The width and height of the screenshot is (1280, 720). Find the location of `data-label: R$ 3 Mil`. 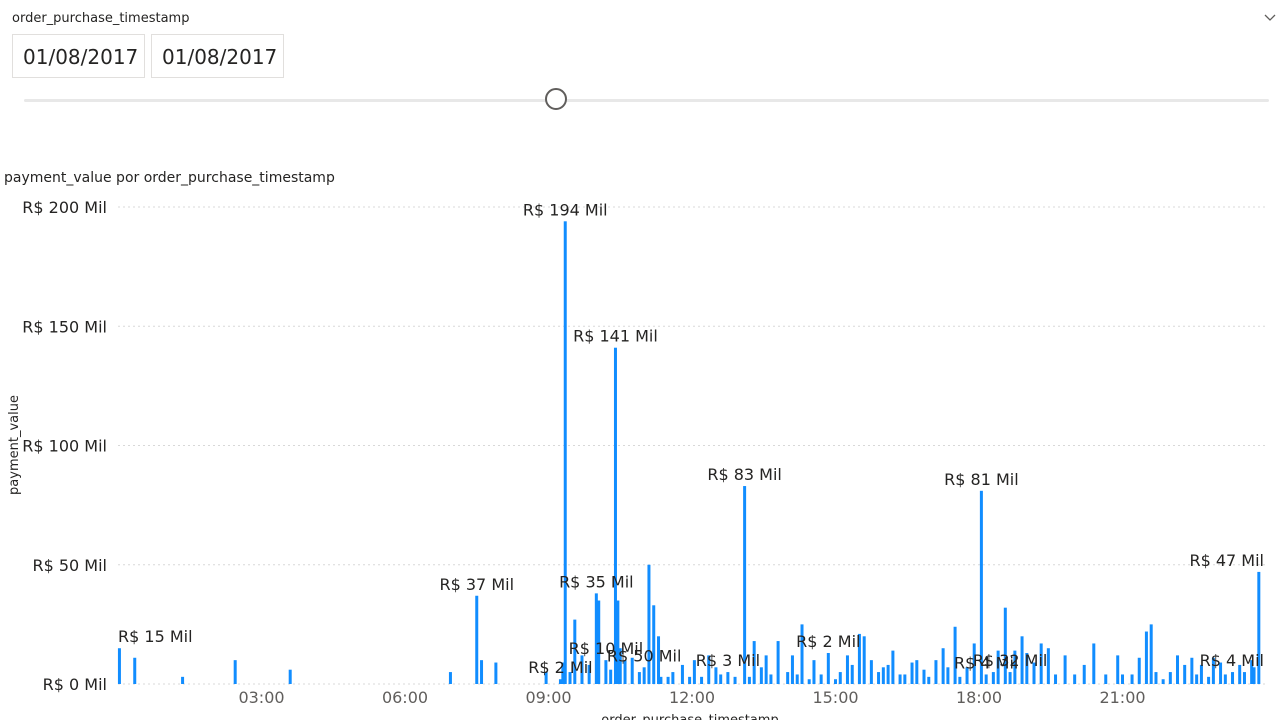

data-label: R$ 3 Mil is located at coordinates (728, 660).